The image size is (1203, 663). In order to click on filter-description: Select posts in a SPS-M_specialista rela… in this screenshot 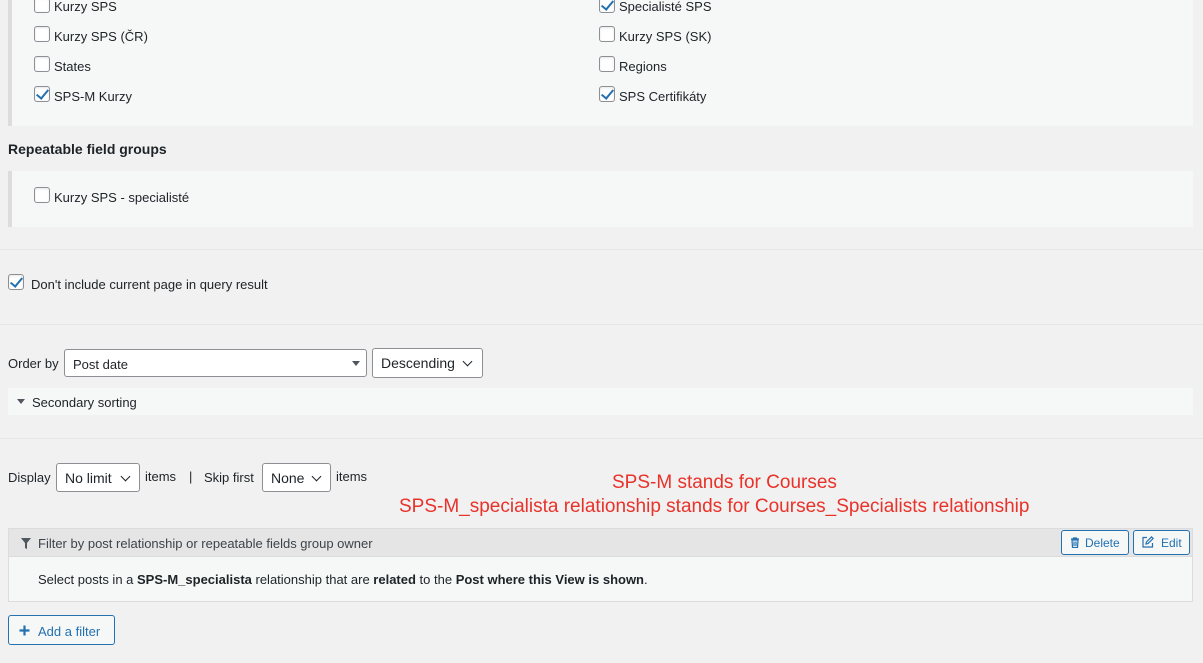, I will do `click(343, 579)`.